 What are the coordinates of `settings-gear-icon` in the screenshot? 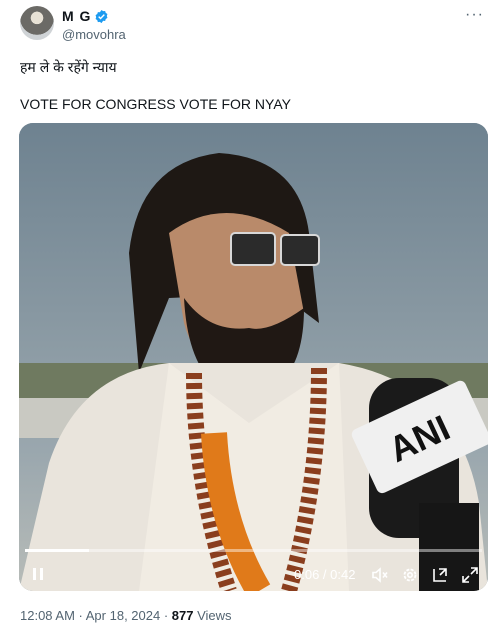 It's located at (410, 575).